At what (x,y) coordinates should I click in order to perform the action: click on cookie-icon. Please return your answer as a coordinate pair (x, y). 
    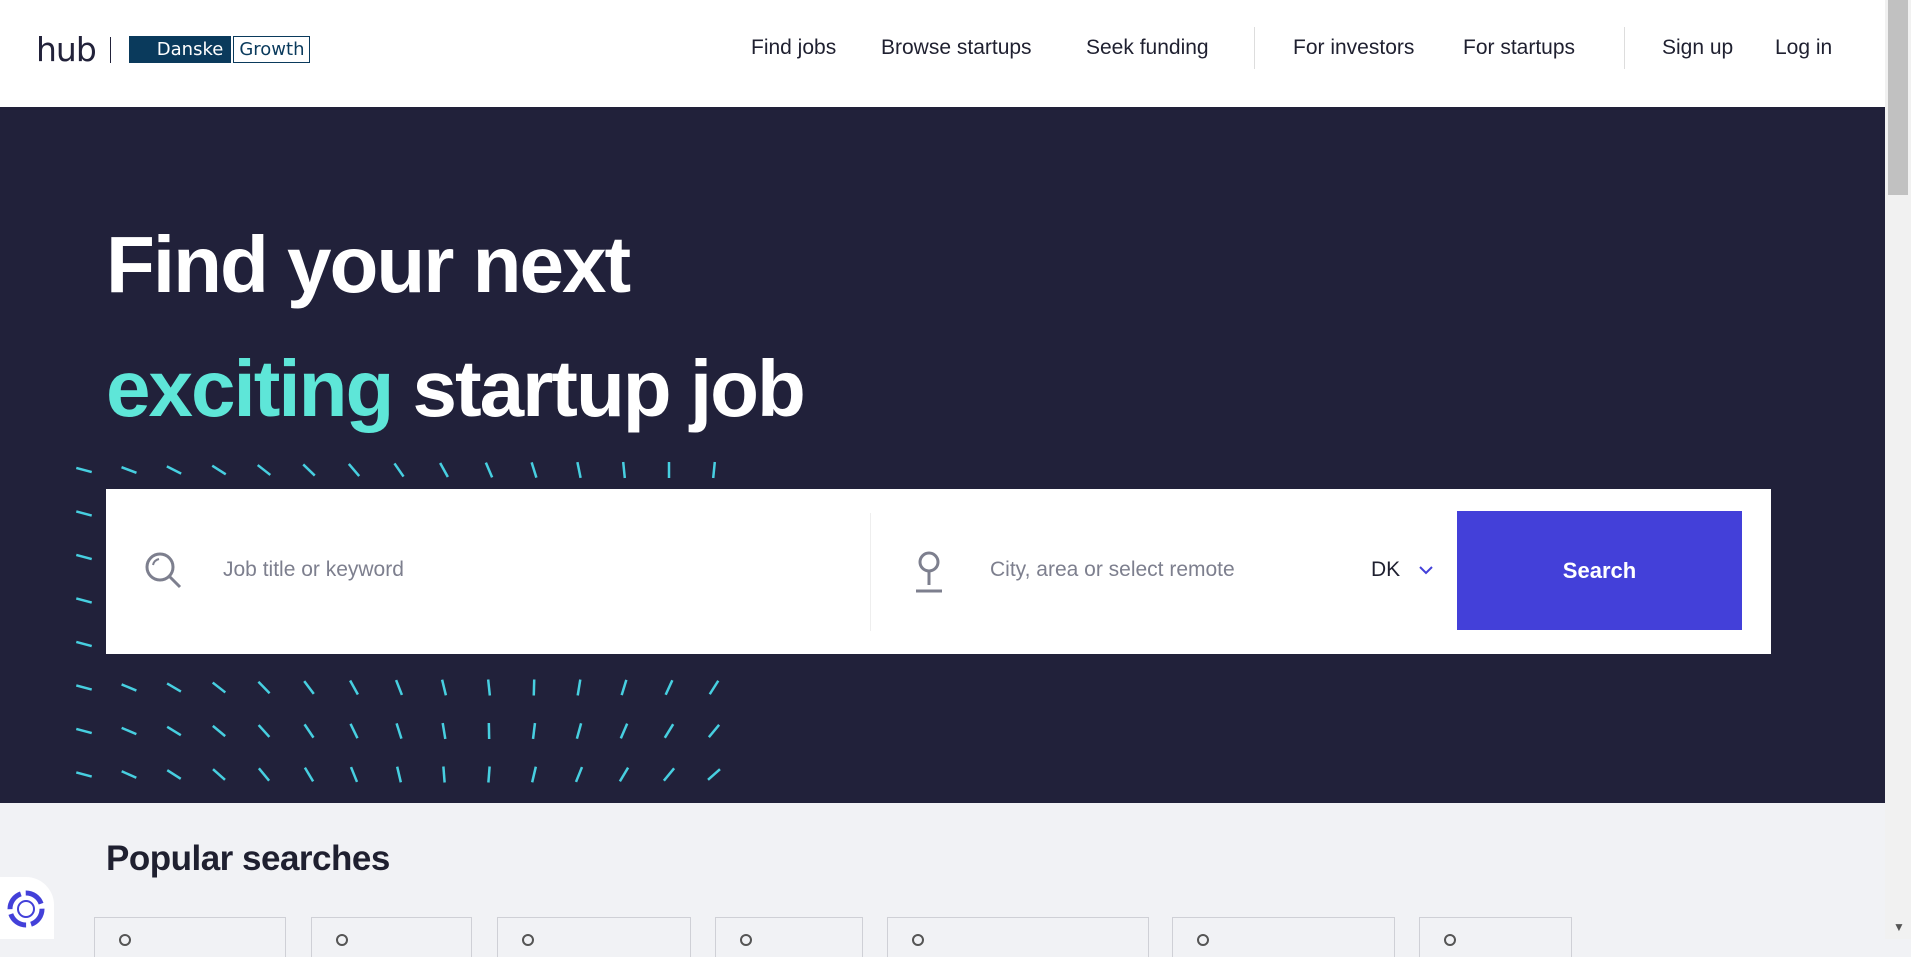
    Looking at the image, I should click on (26, 909).